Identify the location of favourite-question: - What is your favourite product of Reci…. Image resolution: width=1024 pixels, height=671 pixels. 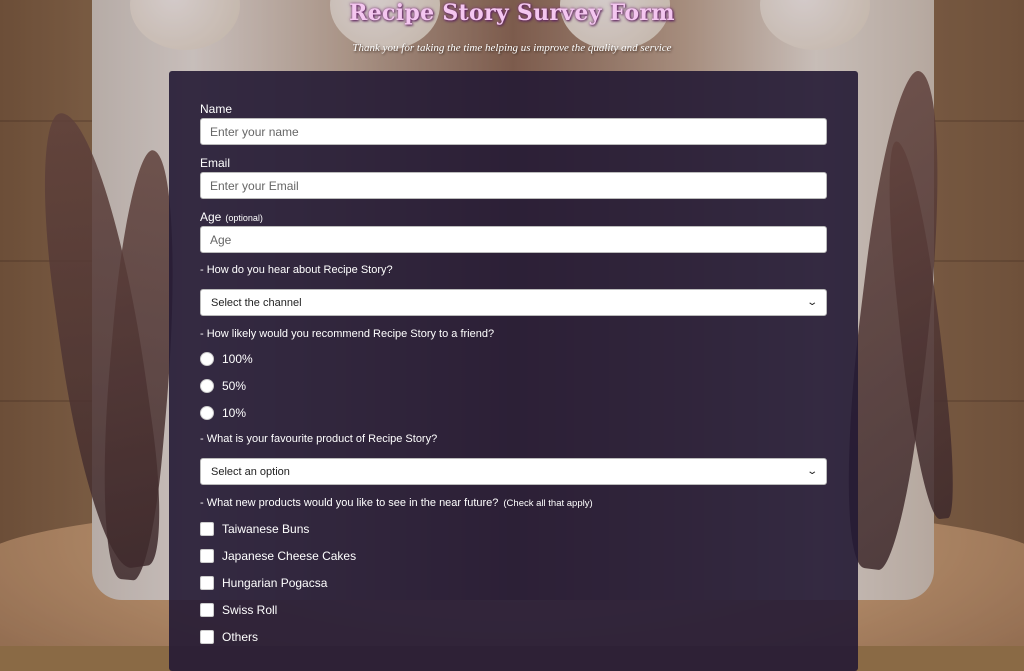
(319, 439).